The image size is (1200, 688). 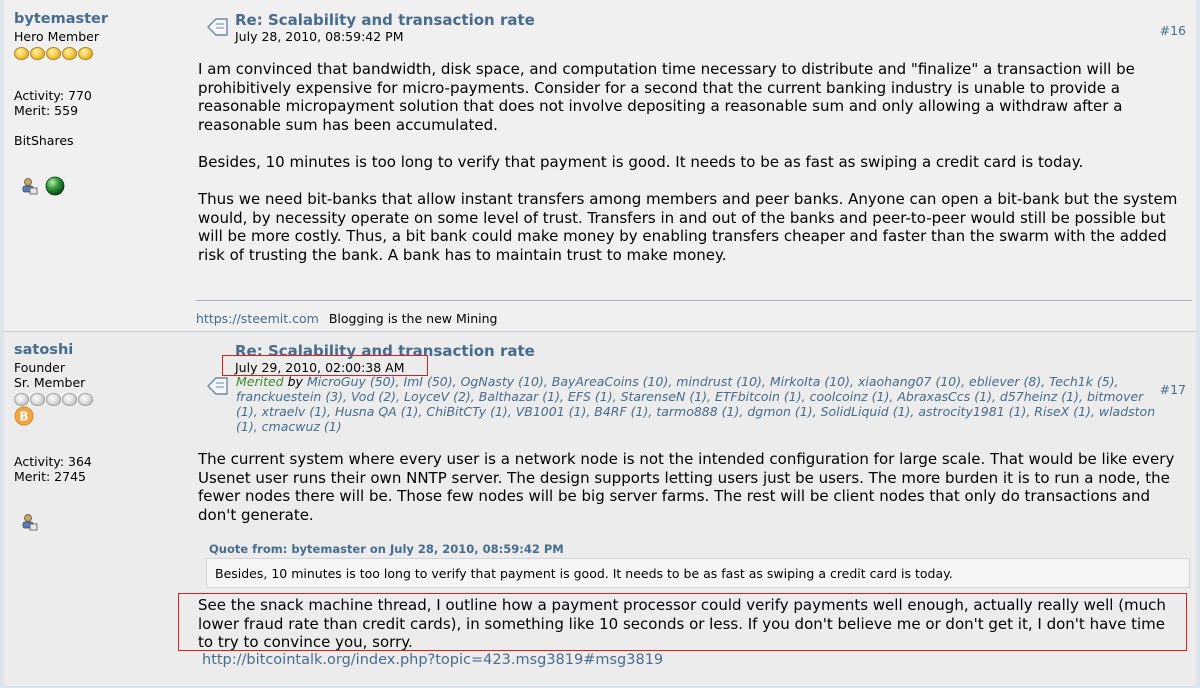 I want to click on message-number-link: #16, so click(x=1173, y=30).